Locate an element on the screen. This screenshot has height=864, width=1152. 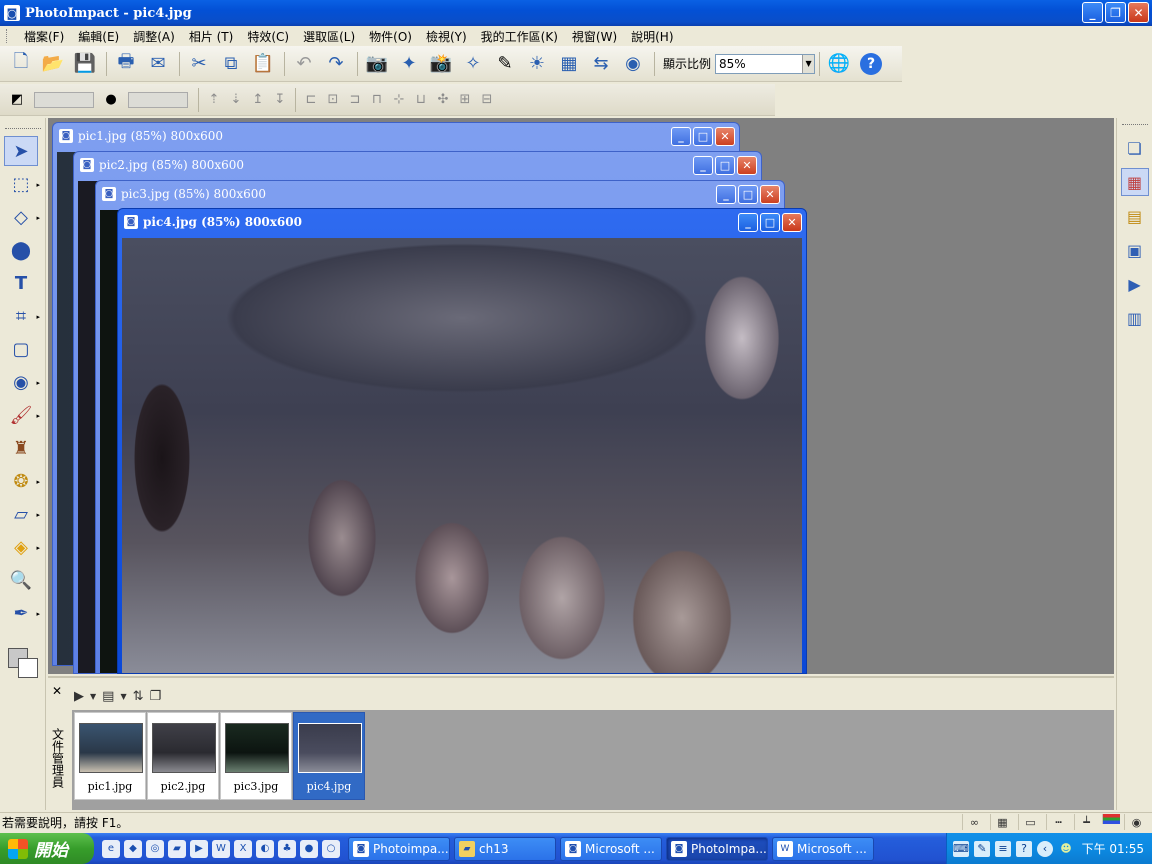
redo-icon: ↷ is located at coordinates (336, 64).